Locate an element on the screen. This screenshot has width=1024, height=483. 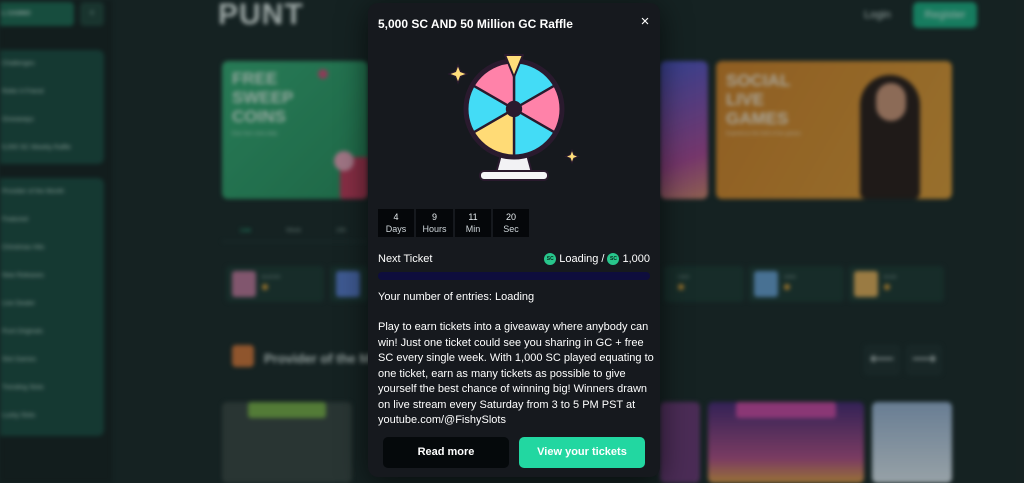
chevron-left-icon: ‹ is located at coordinates (92, 12).